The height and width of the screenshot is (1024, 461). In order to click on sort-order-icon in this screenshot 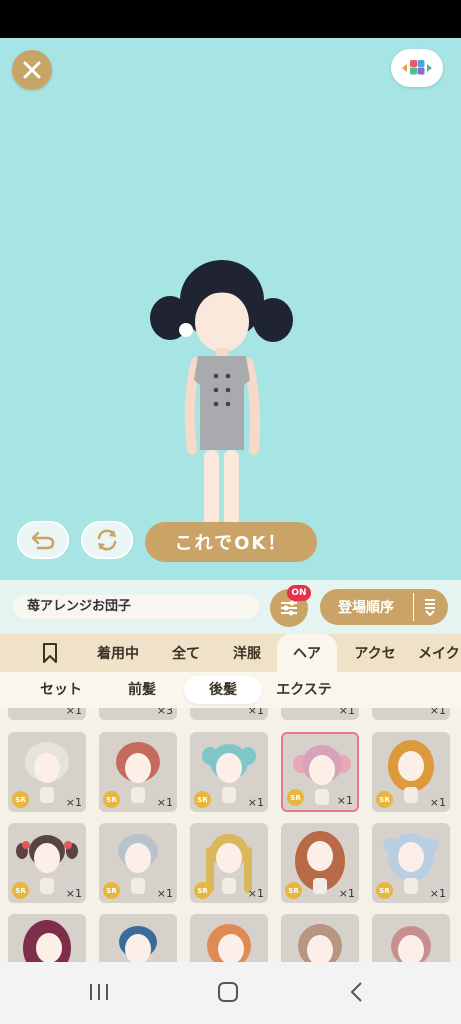, I will do `click(430, 607)`.